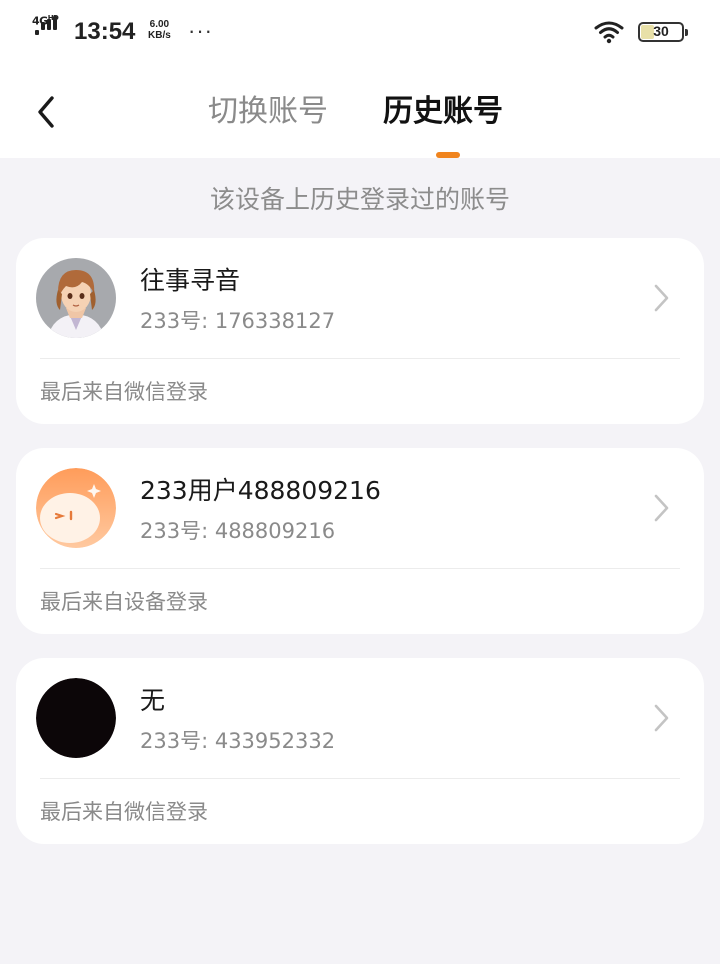 The image size is (720, 964). I want to click on more-notifications-icon: ···, so click(200, 30).